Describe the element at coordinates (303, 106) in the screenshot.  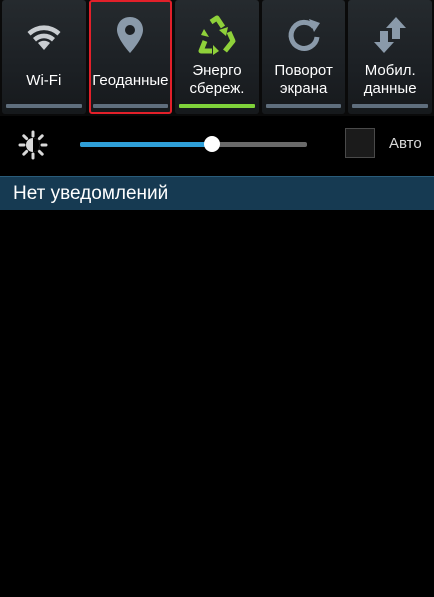
I see `rotate-state-indicator` at that location.